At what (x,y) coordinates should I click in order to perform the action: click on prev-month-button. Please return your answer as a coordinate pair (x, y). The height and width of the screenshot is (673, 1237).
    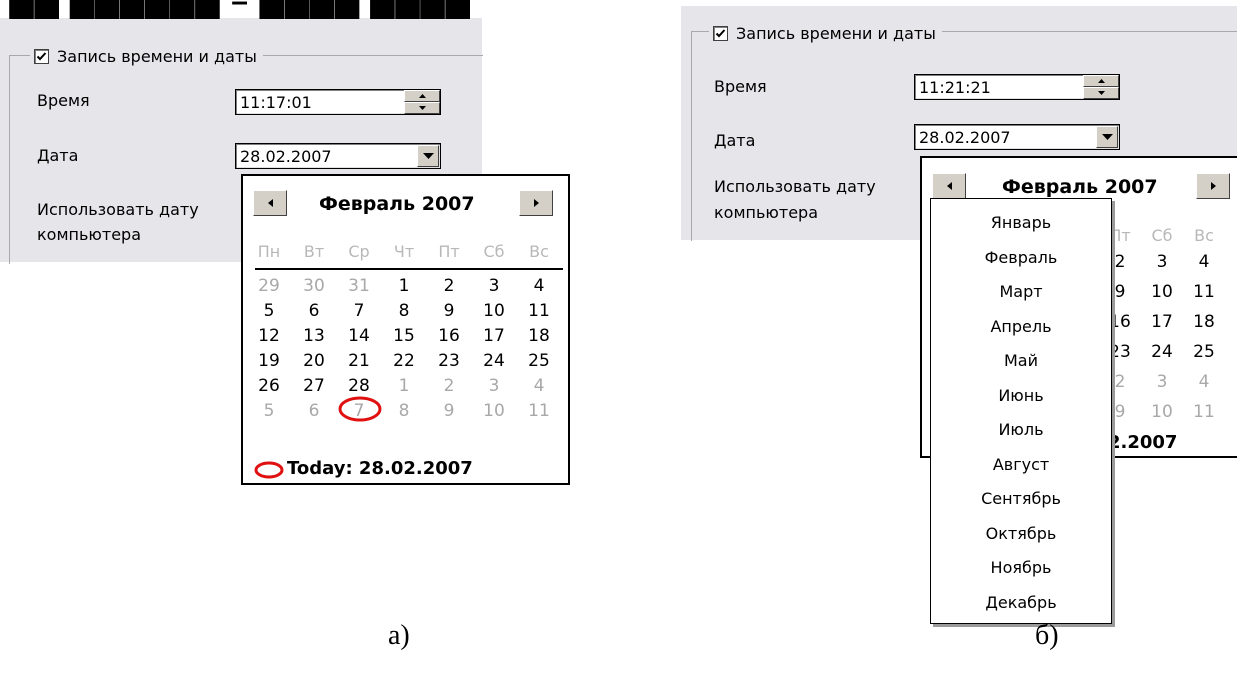
    Looking at the image, I should click on (270, 203).